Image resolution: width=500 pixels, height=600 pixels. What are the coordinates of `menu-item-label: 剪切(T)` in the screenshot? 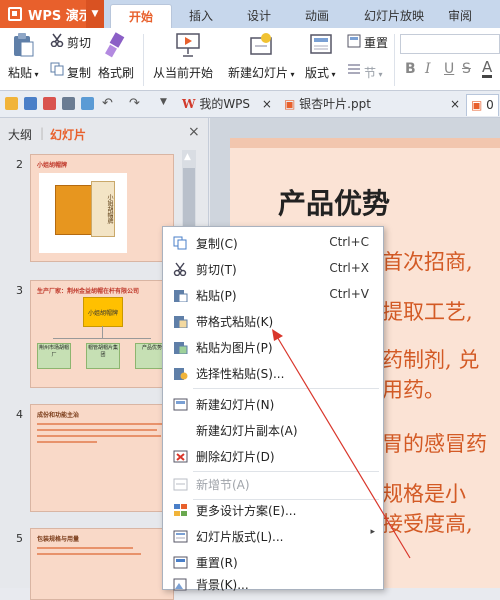 It's located at (216, 270).